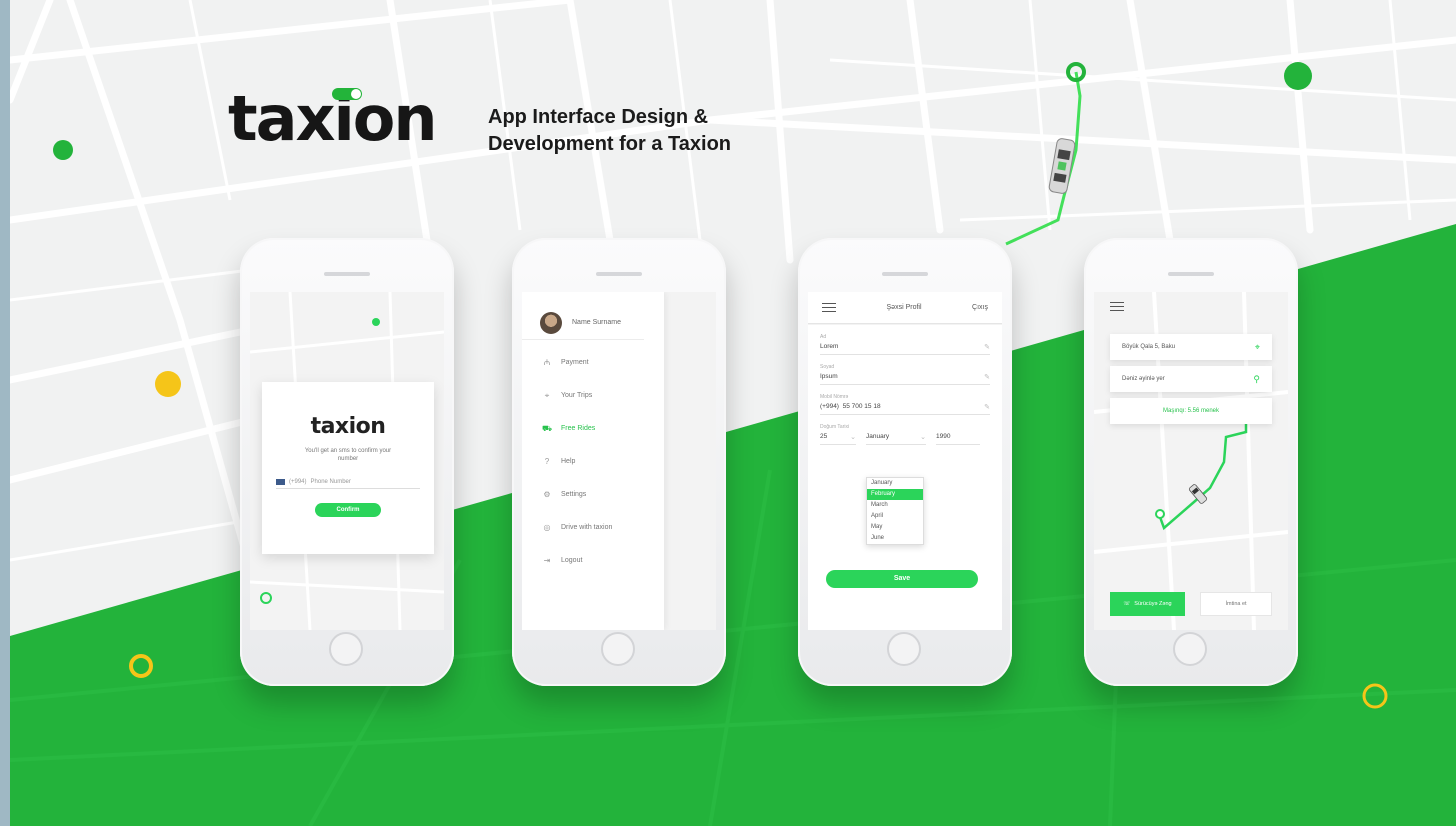 This screenshot has height=826, width=1456. What do you see at coordinates (1127, 604) in the screenshot?
I see `phone-icon: ☏` at bounding box center [1127, 604].